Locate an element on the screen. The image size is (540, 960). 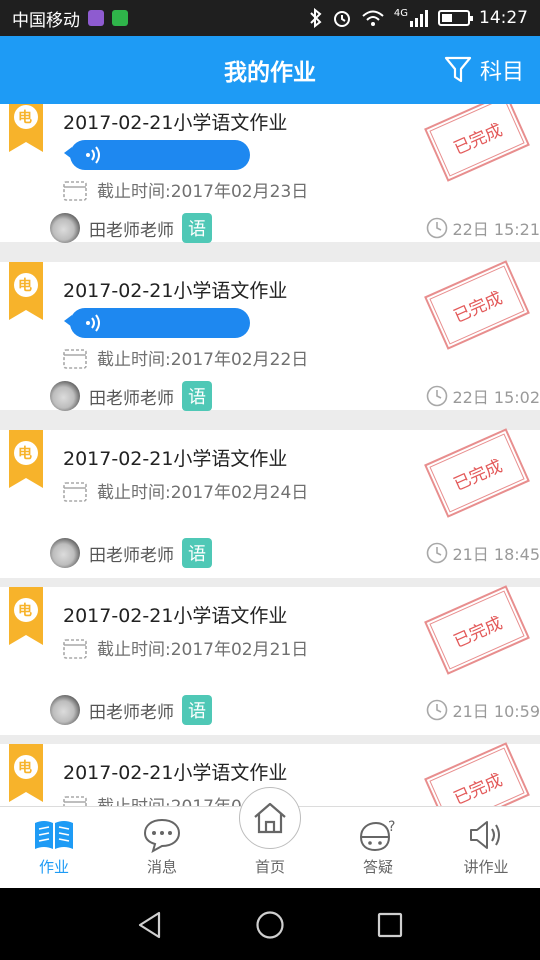
deadline-text: 截止时间:2017年0 is located at coordinates (169, 799).